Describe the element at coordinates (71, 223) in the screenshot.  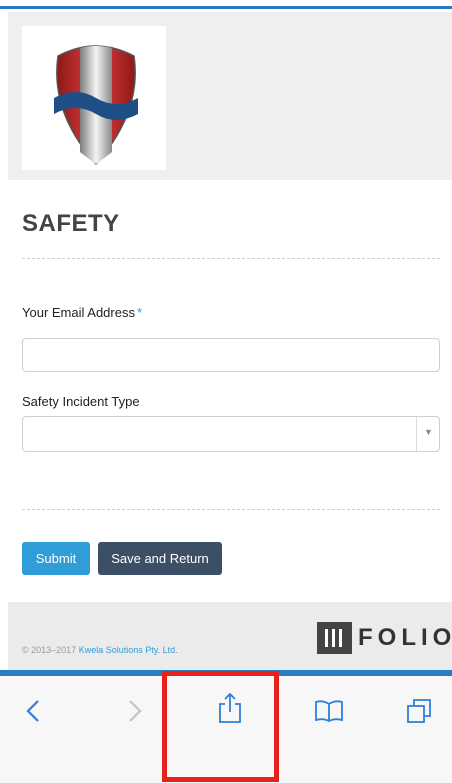
I see `page-title: SAFETY` at that location.